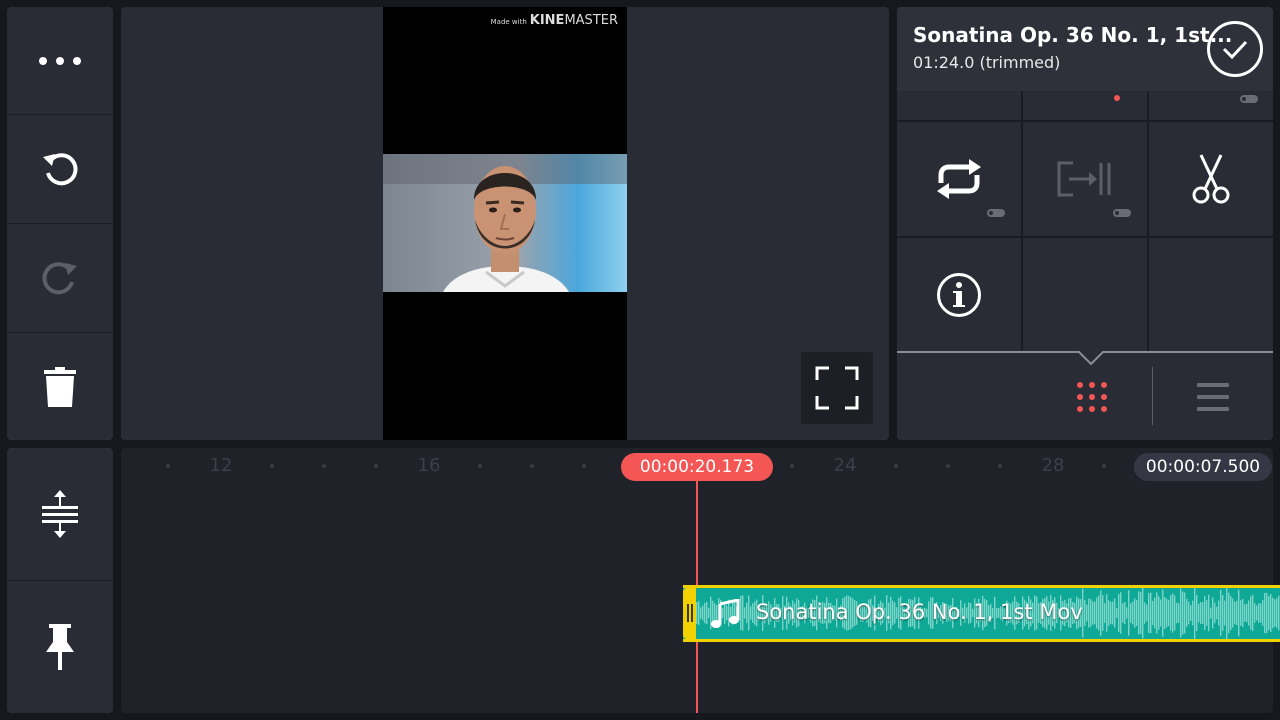  Describe the element at coordinates (1117, 98) in the screenshot. I see `scrolled-row-indicator` at that location.